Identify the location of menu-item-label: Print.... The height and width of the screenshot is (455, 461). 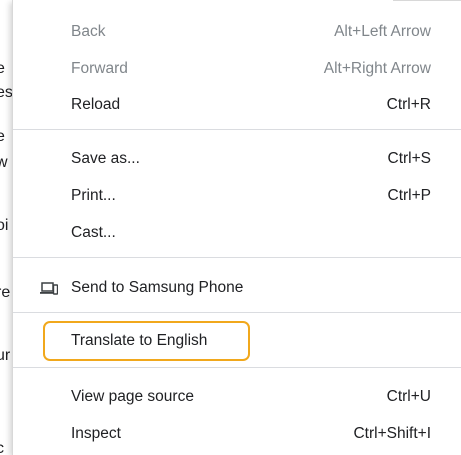
(93, 195).